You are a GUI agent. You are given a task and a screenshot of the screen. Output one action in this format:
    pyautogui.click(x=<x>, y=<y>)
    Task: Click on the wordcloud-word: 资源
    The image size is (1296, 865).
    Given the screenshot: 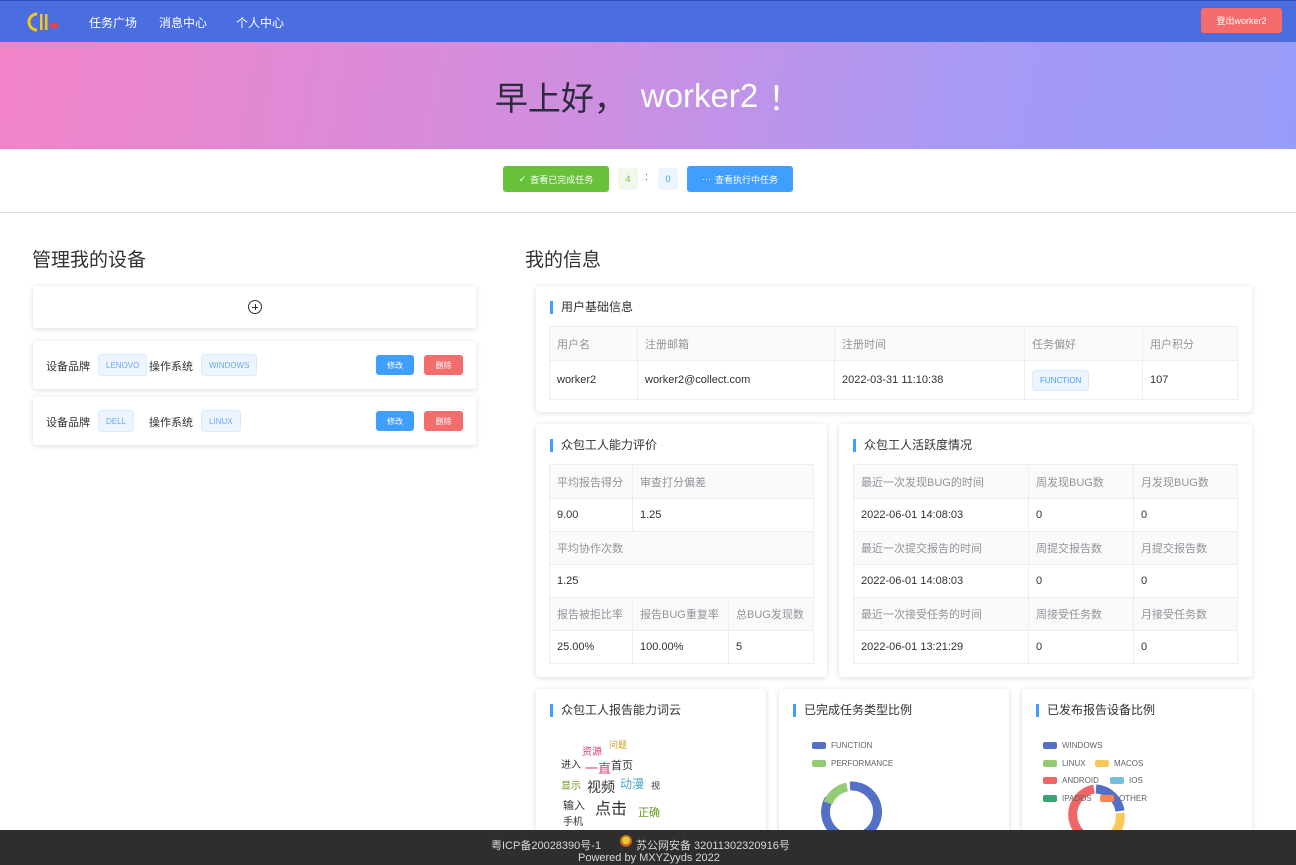 What is the action you would take?
    pyautogui.click(x=592, y=752)
    